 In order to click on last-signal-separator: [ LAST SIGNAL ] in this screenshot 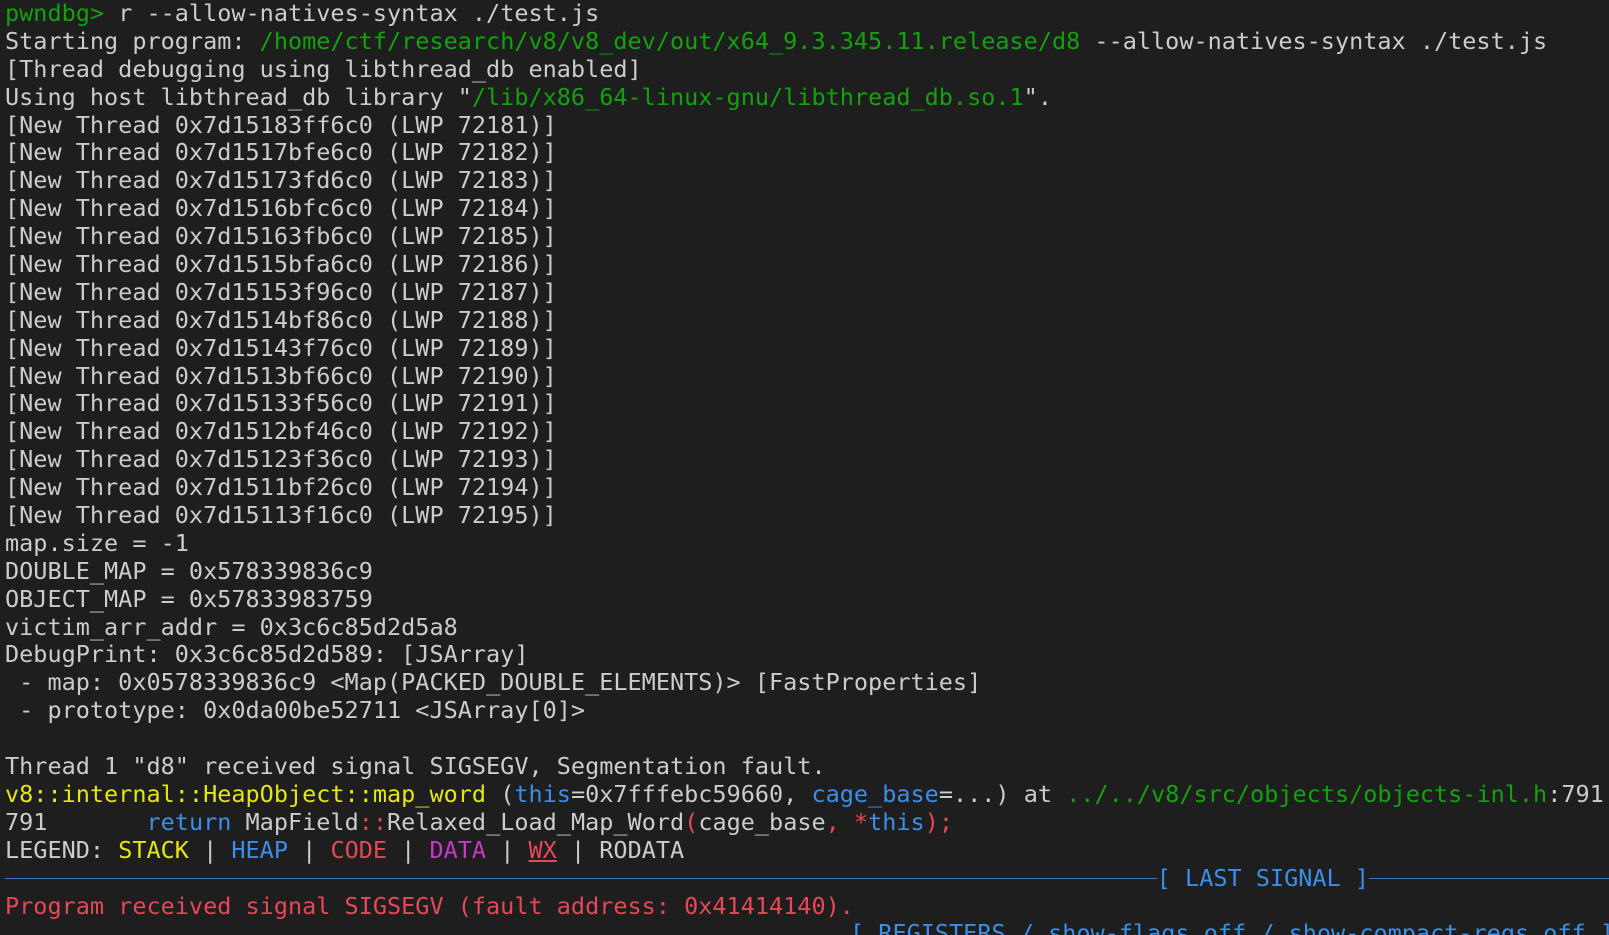, I will do `click(807, 878)`.